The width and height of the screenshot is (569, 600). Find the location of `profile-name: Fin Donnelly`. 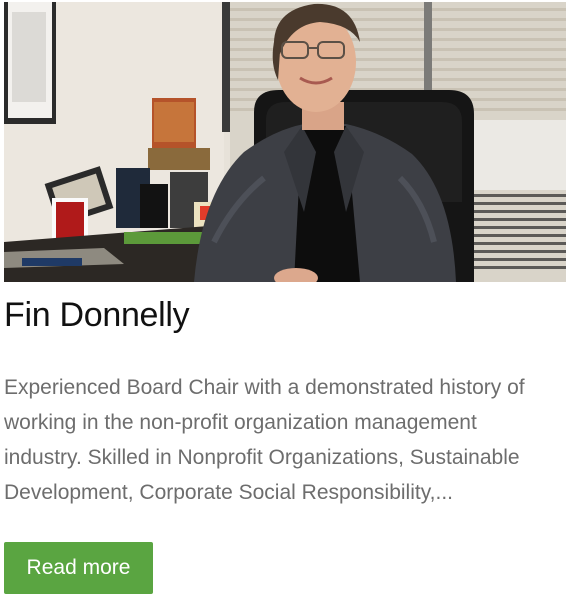

profile-name: Fin Donnelly is located at coordinates (97, 315).